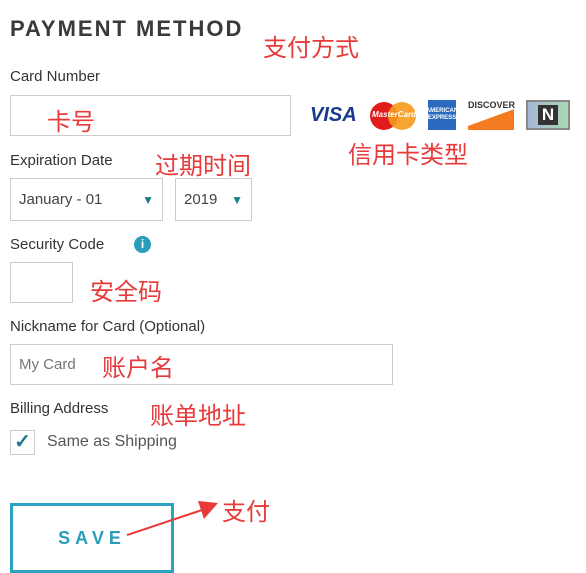 This screenshot has height=573, width=586. Describe the element at coordinates (92, 538) in the screenshot. I see `save-label: SAVE` at that location.